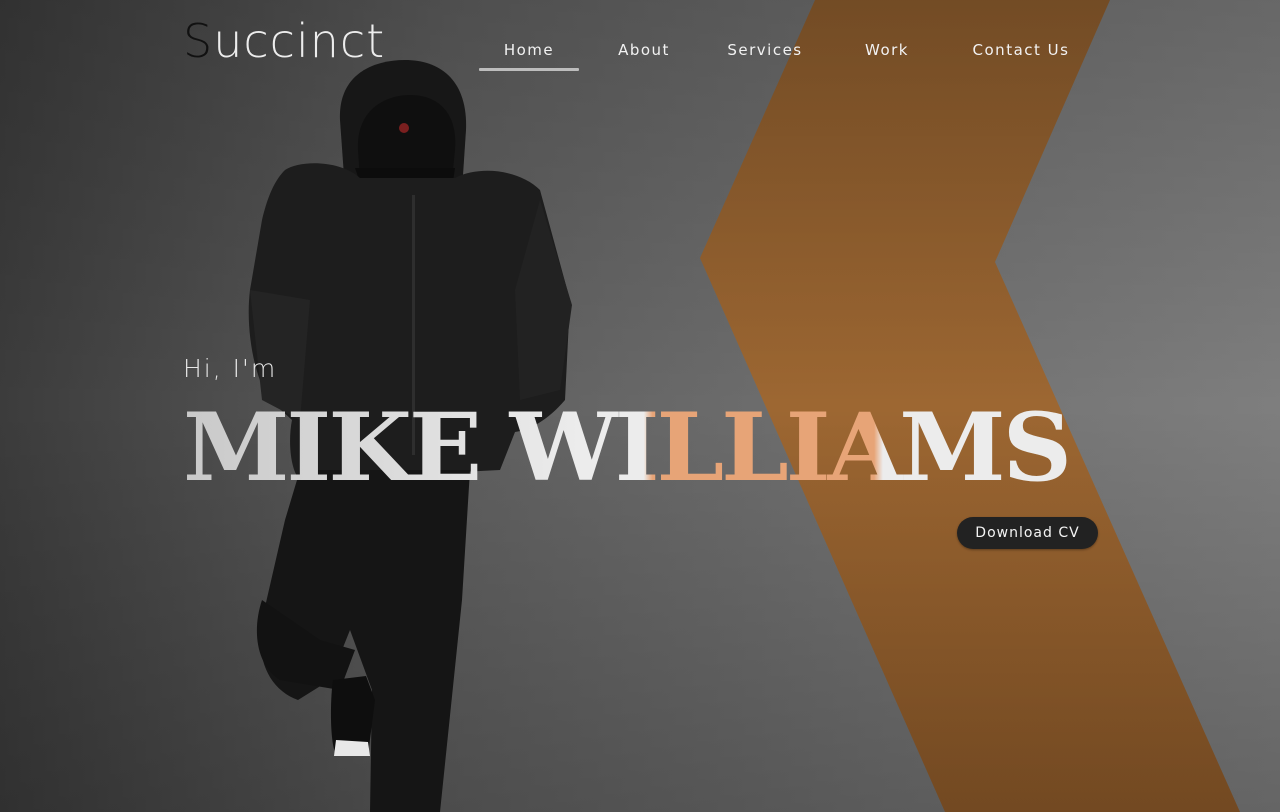  I want to click on logo-rest-text: uccinct, so click(299, 41).